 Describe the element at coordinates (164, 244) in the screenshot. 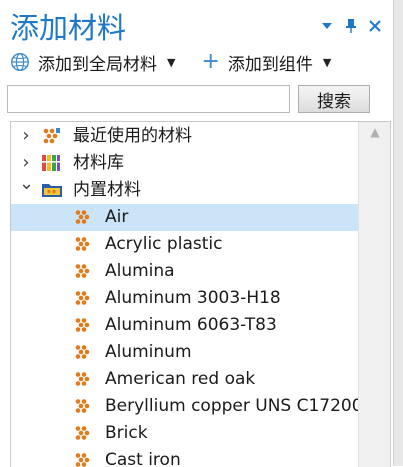

I see `material-label: Acrylic plastic` at that location.